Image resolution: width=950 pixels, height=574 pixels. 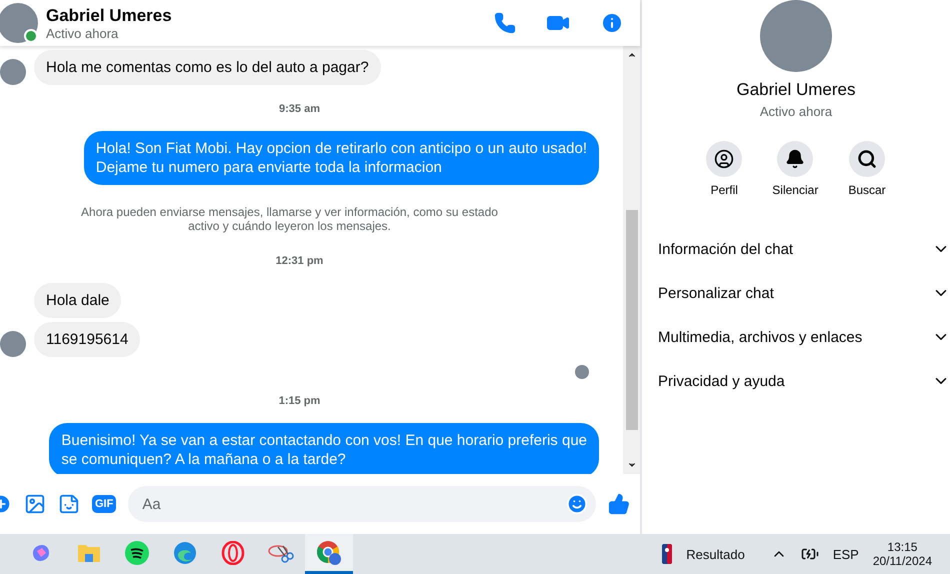 I want to click on language-indicator: ESP, so click(x=845, y=554).